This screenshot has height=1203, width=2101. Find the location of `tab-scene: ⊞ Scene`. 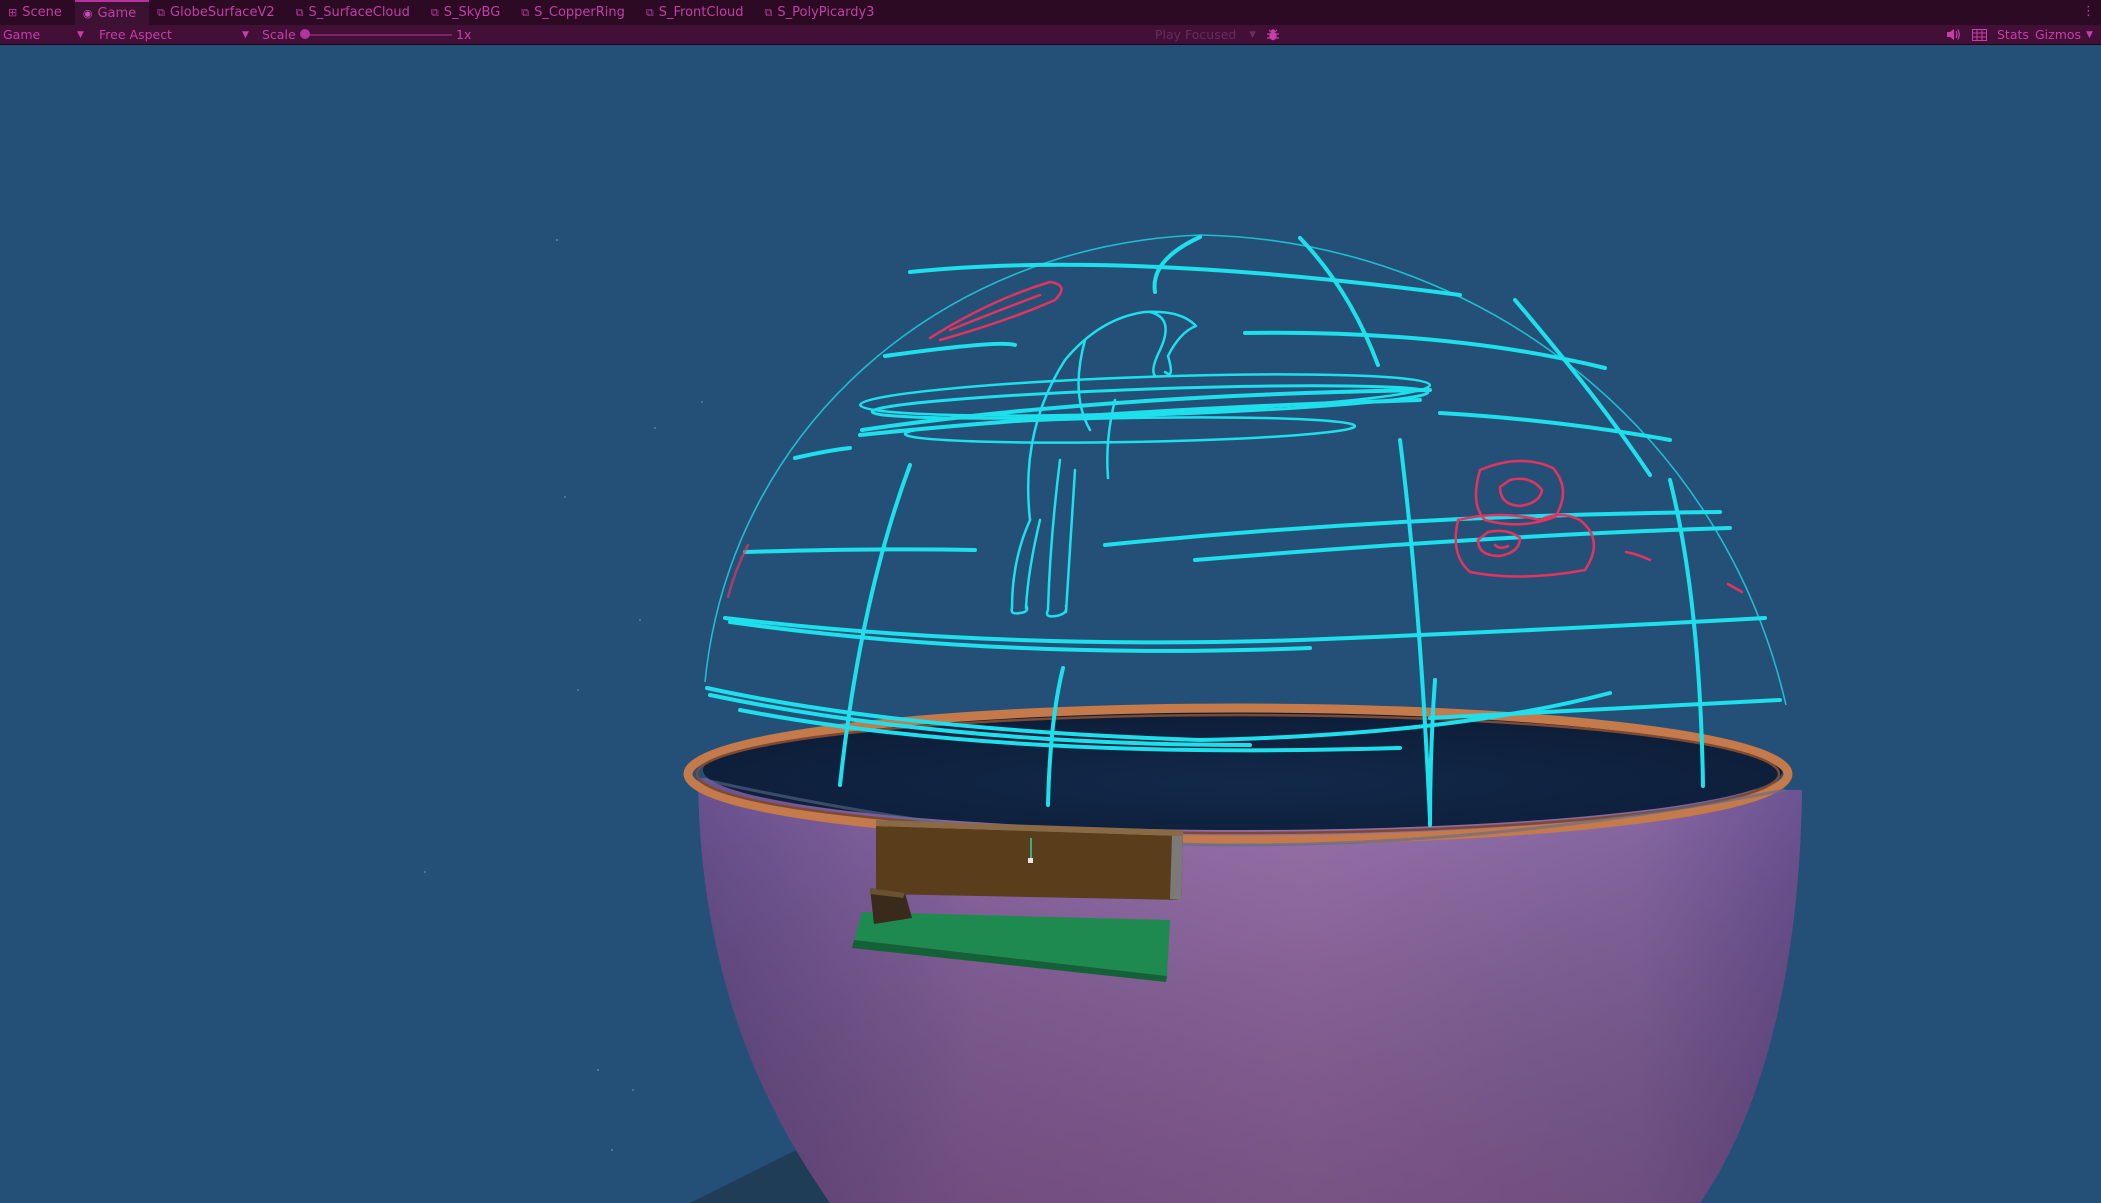

tab-scene: ⊞ Scene is located at coordinates (37, 12).